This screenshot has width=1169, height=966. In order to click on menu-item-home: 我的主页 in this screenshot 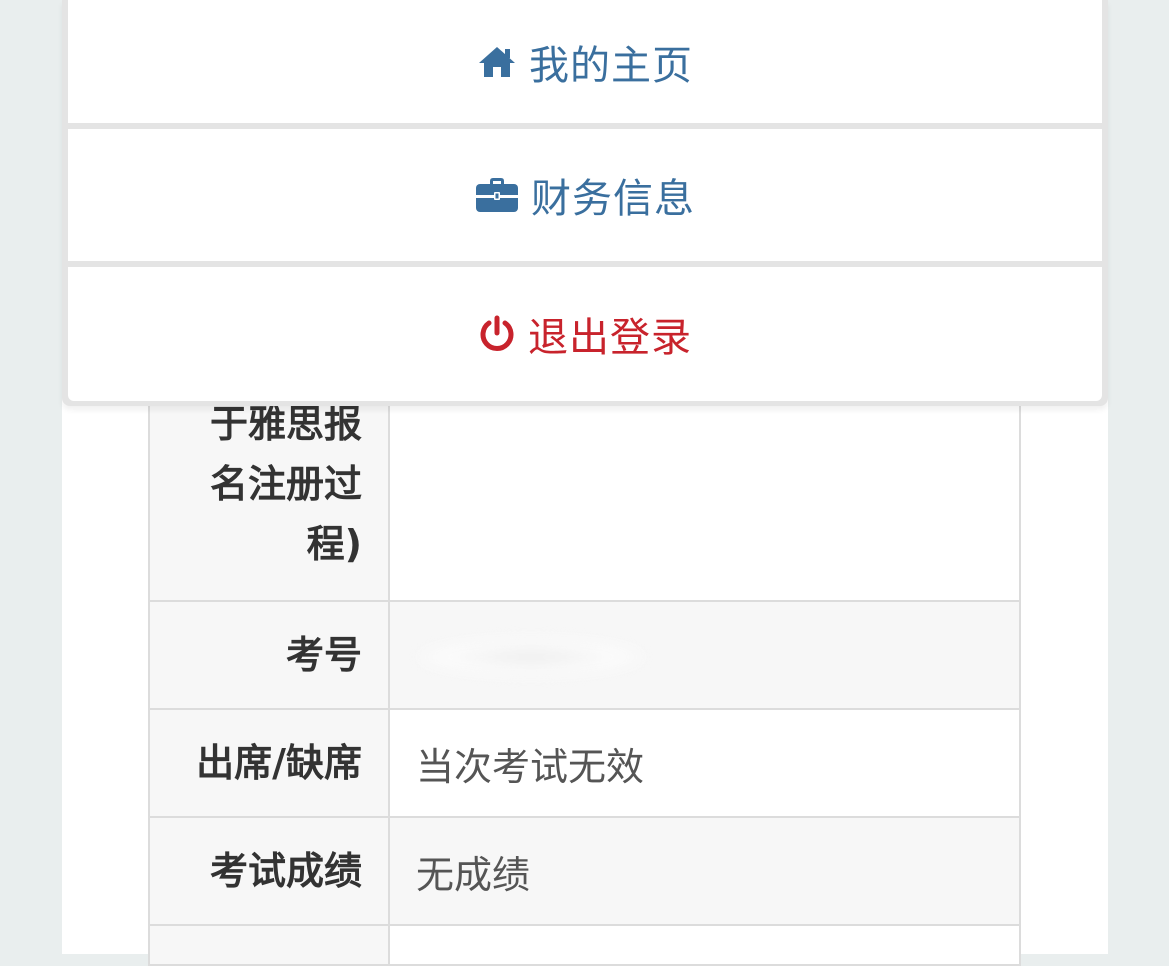, I will do `click(585, 61)`.